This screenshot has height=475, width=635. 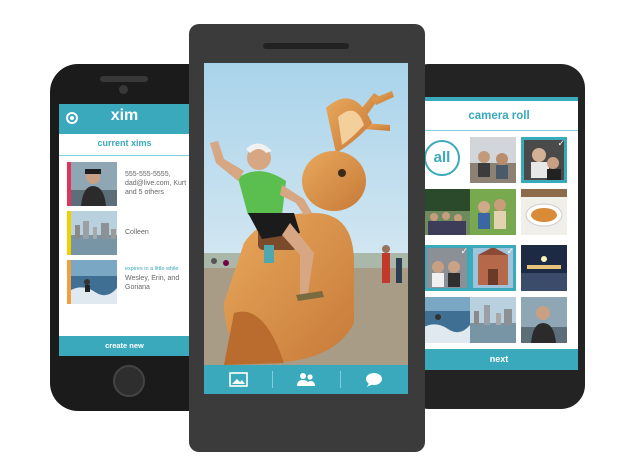 I want to click on camera-roll-header: camera roll, so click(x=499, y=114).